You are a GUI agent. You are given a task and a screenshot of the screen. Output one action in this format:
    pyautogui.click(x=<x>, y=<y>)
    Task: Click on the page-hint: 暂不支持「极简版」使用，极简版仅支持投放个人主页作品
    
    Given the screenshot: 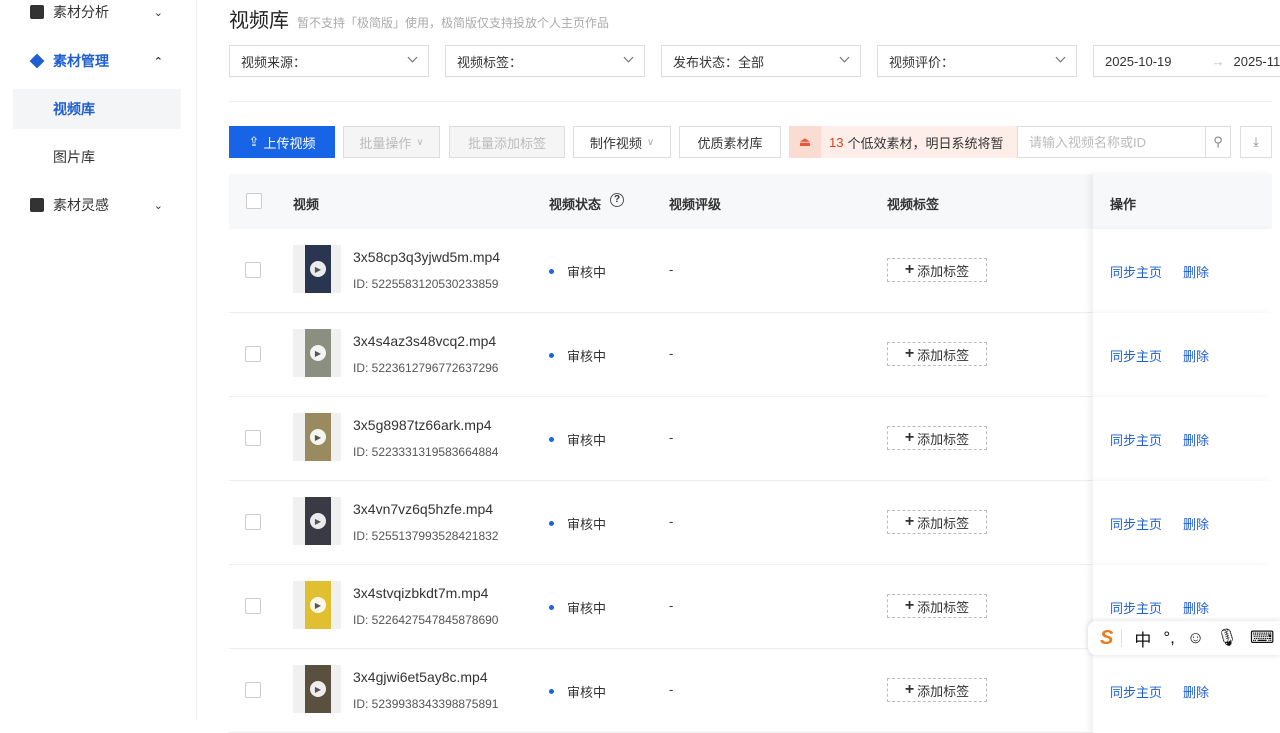 What is the action you would take?
    pyautogui.click(x=453, y=23)
    